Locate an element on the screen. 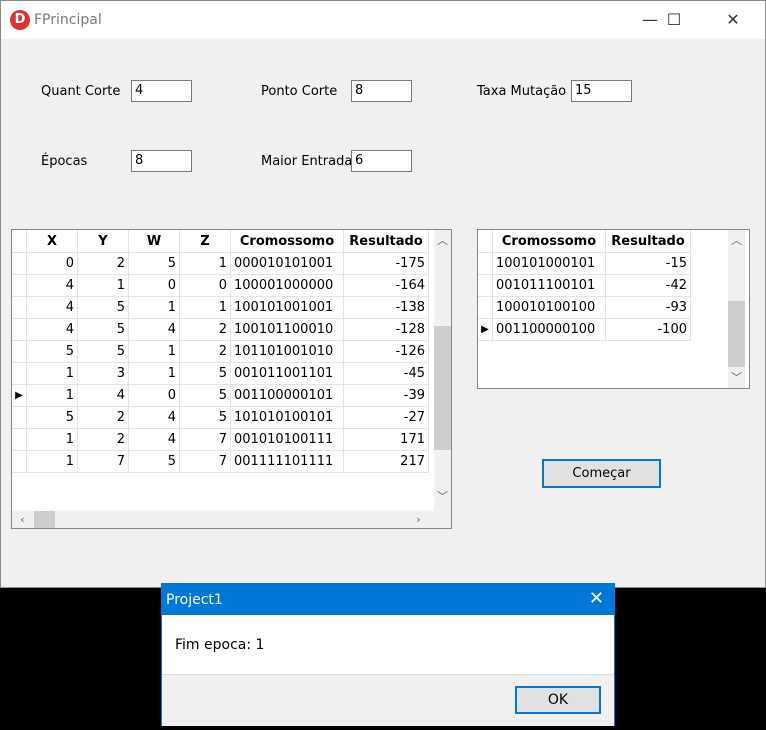 This screenshot has height=730, width=766. best-vertical-scrollbar: ︿ ﹀ is located at coordinates (736, 309).